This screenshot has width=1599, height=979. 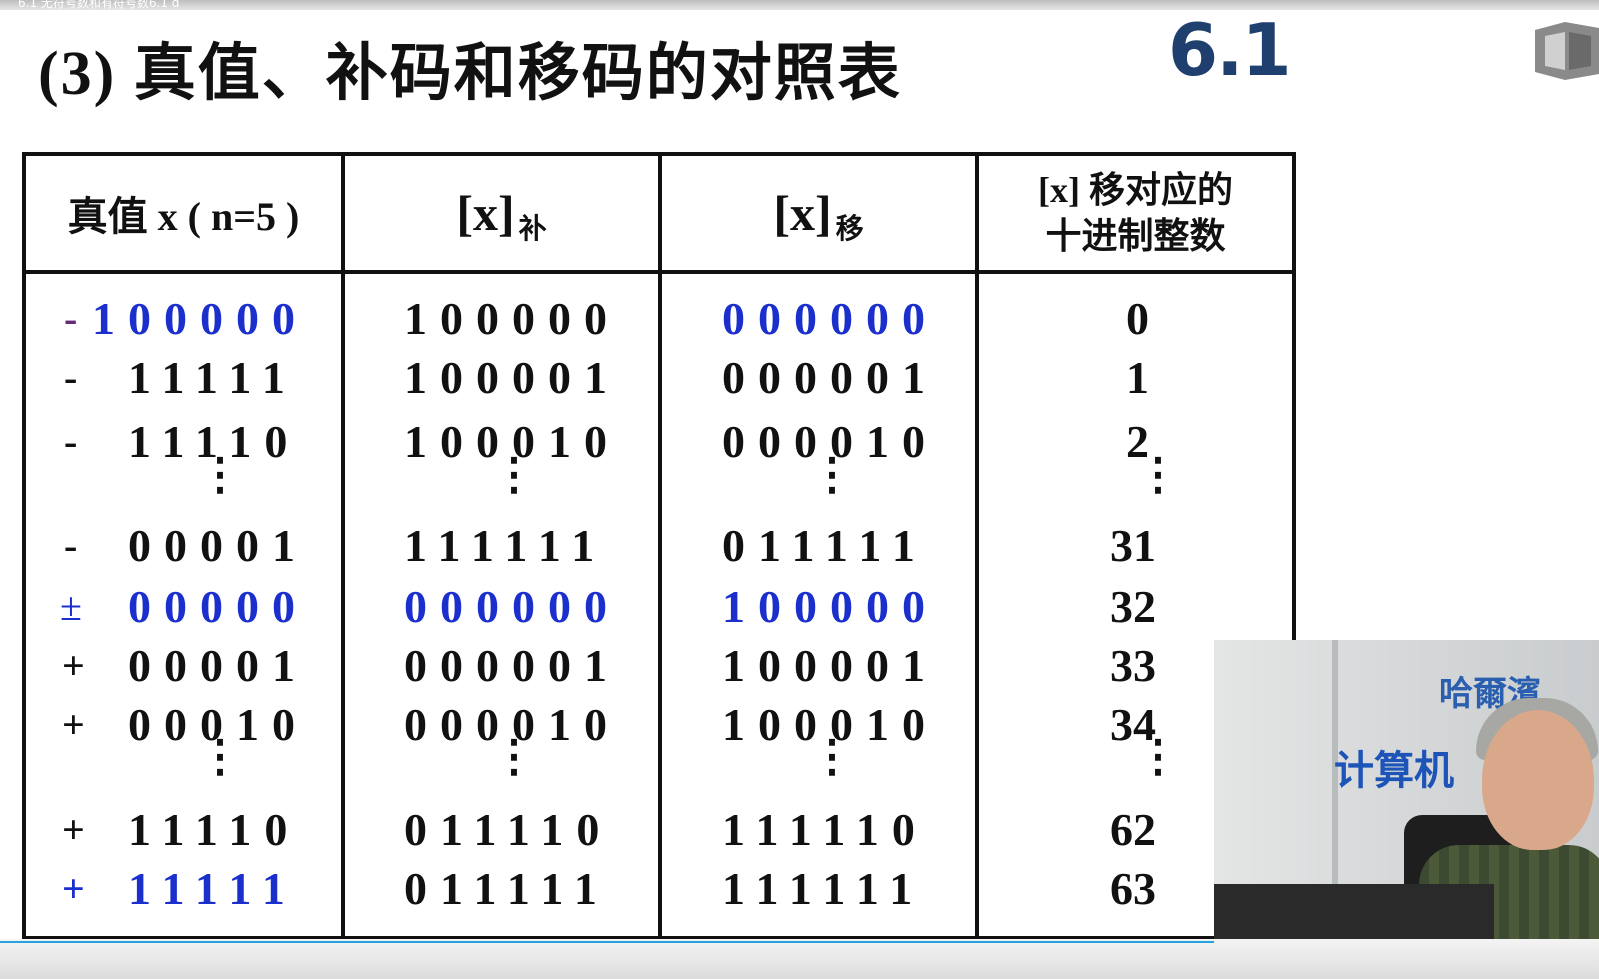 I want to click on wall-sign-main: 计算机, so click(x=1394, y=771).